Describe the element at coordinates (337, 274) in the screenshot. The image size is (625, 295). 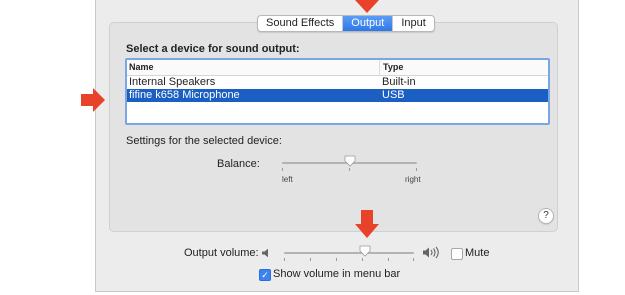
I see `show-volume-menu-bar-label: Show volume in menu bar` at that location.